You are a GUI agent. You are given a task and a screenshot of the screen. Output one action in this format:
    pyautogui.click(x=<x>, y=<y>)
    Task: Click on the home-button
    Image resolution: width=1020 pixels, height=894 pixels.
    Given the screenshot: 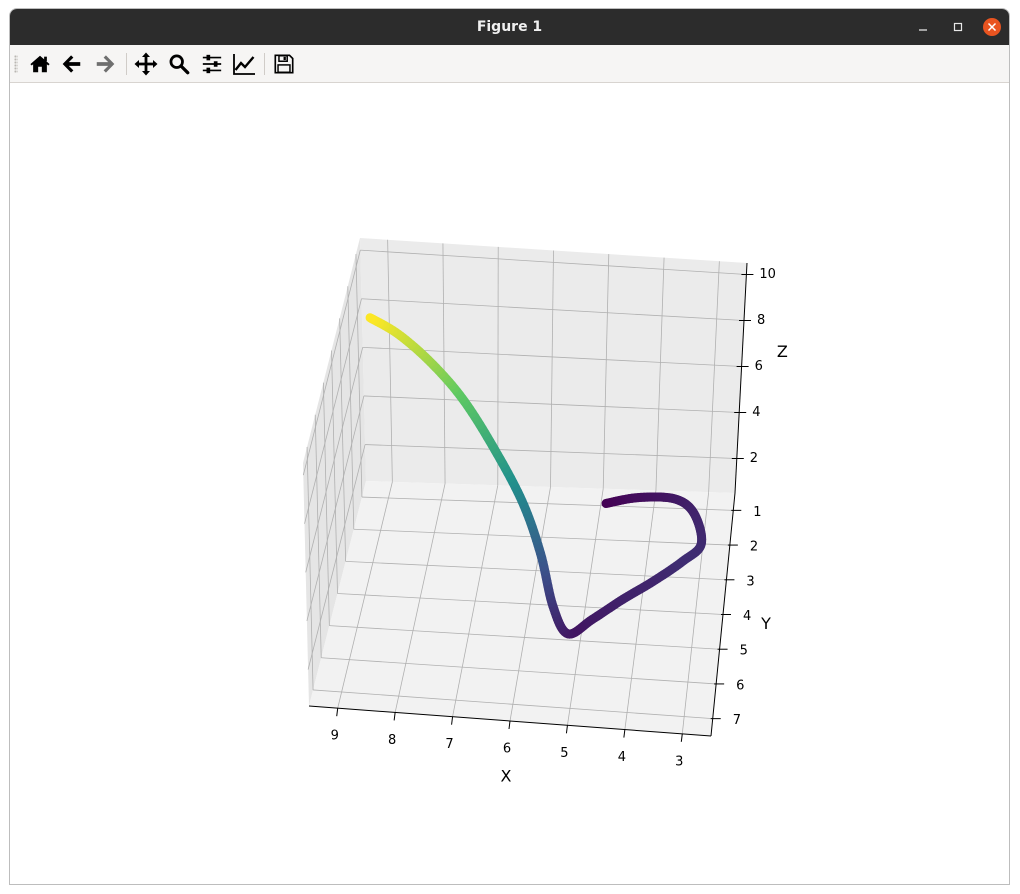 What is the action you would take?
    pyautogui.click(x=40, y=64)
    